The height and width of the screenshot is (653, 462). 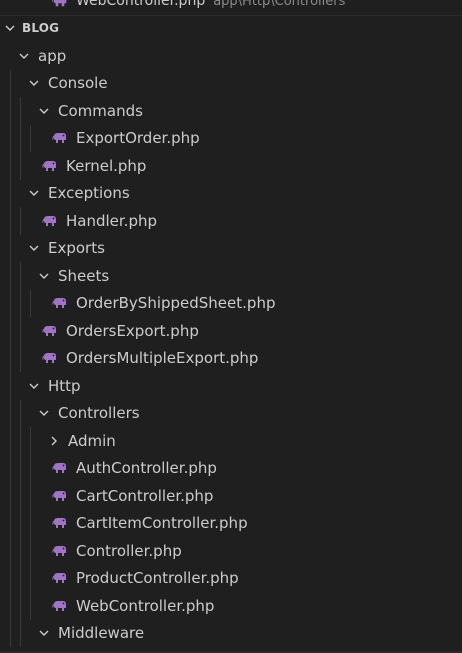 What do you see at coordinates (101, 633) in the screenshot?
I see `tree-item-label: Middleware` at bounding box center [101, 633].